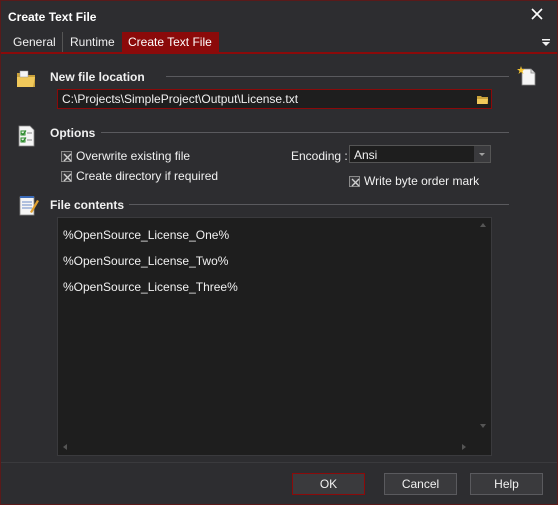  What do you see at coordinates (482, 154) in the screenshot?
I see `chevron-down-icon` at bounding box center [482, 154].